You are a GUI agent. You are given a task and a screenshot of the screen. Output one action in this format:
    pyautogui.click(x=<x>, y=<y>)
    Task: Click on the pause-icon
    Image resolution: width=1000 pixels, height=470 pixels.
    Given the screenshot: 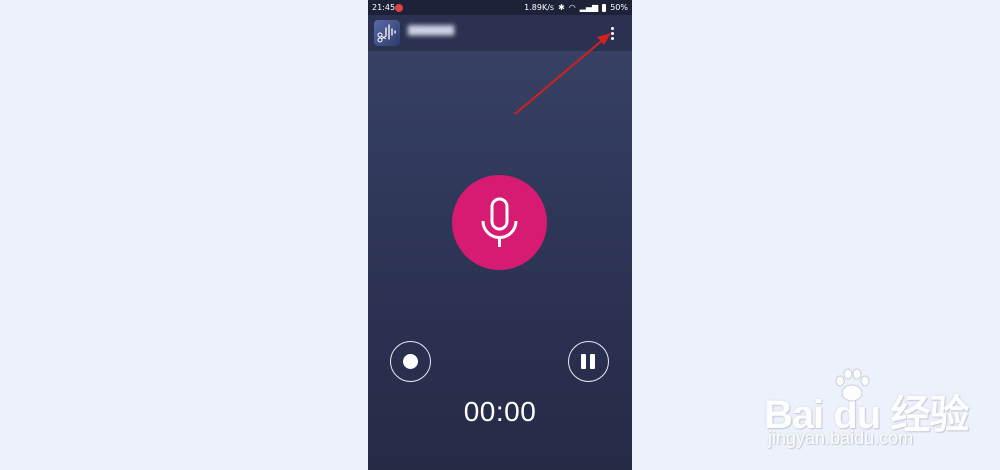 What is the action you would take?
    pyautogui.click(x=583, y=361)
    